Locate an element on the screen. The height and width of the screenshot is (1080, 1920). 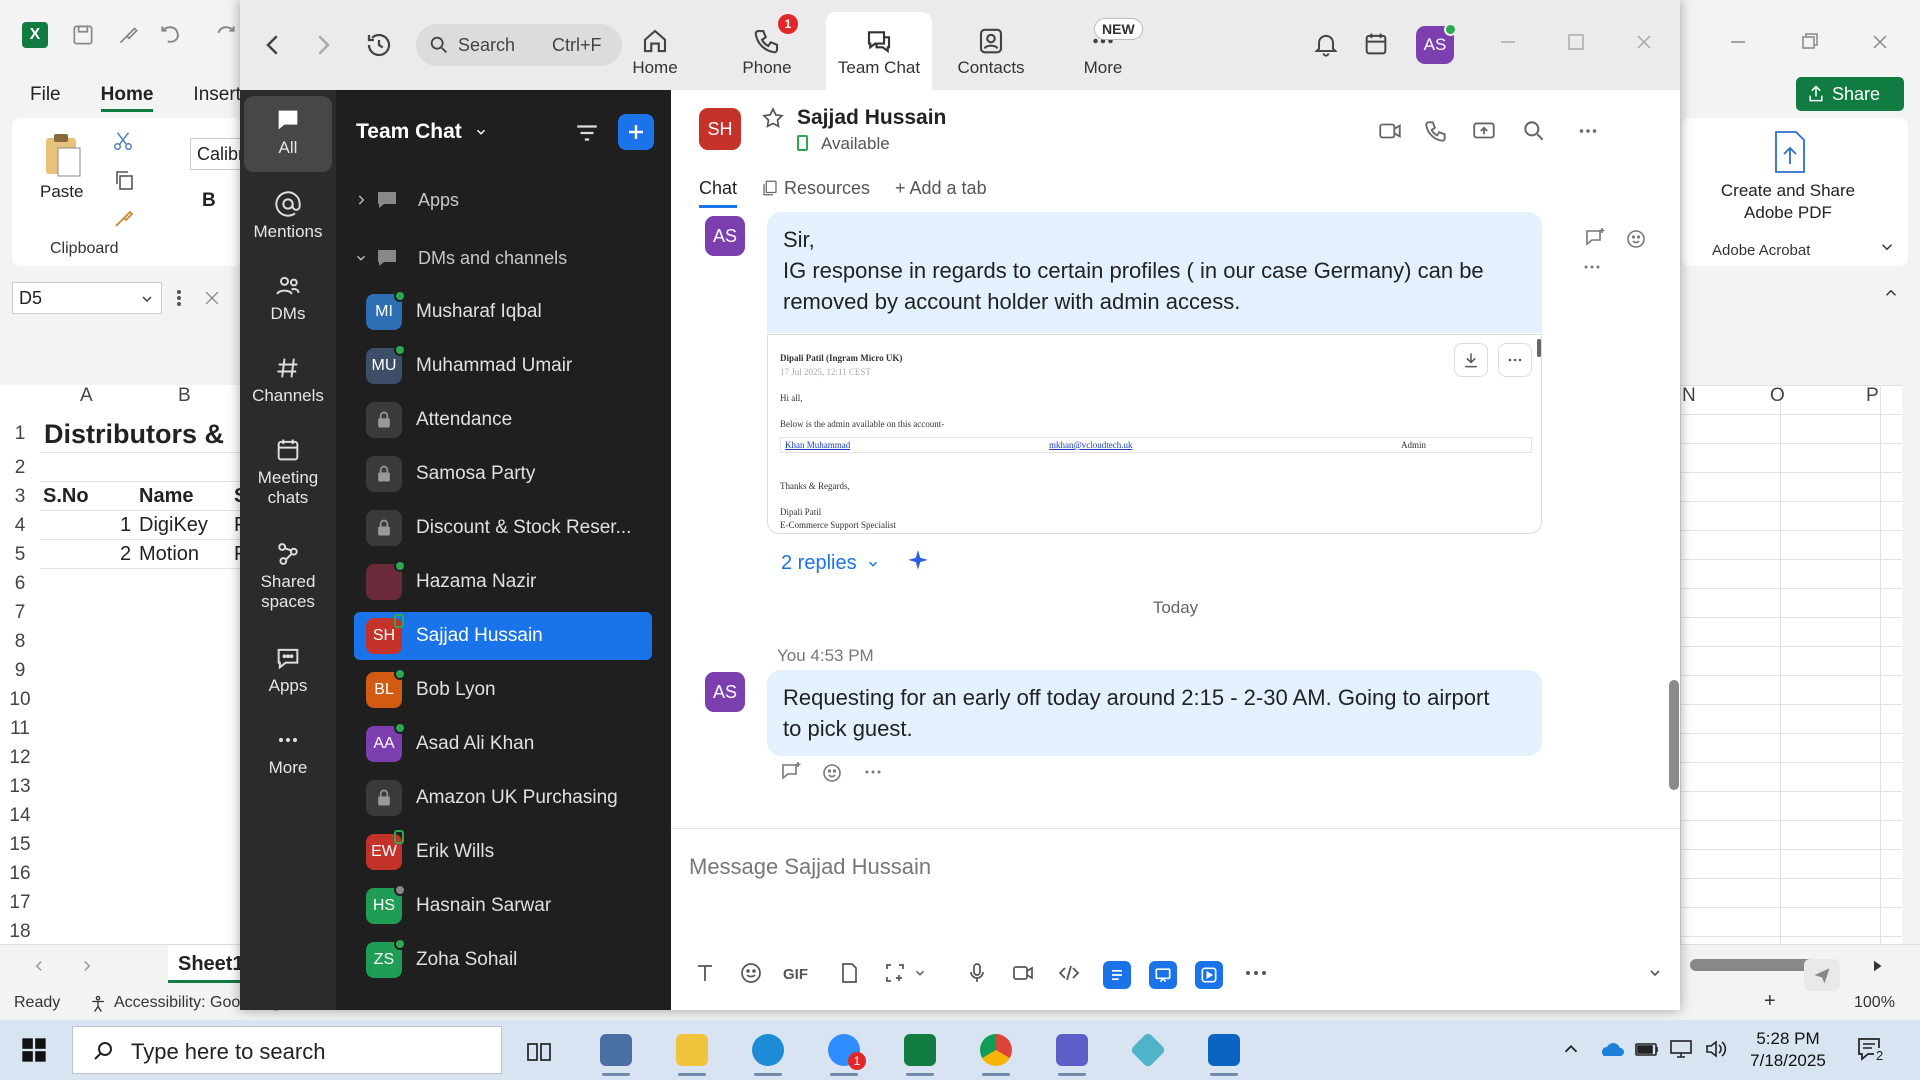
message-scrollbar is located at coordinates (1674, 735).